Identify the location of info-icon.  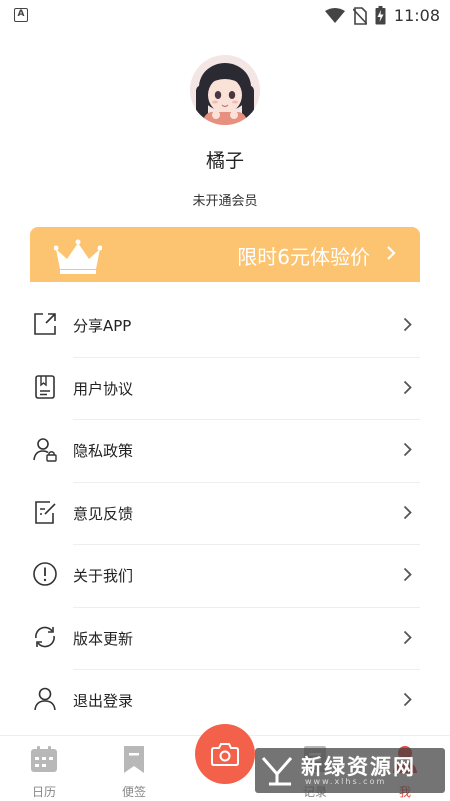
(45, 574).